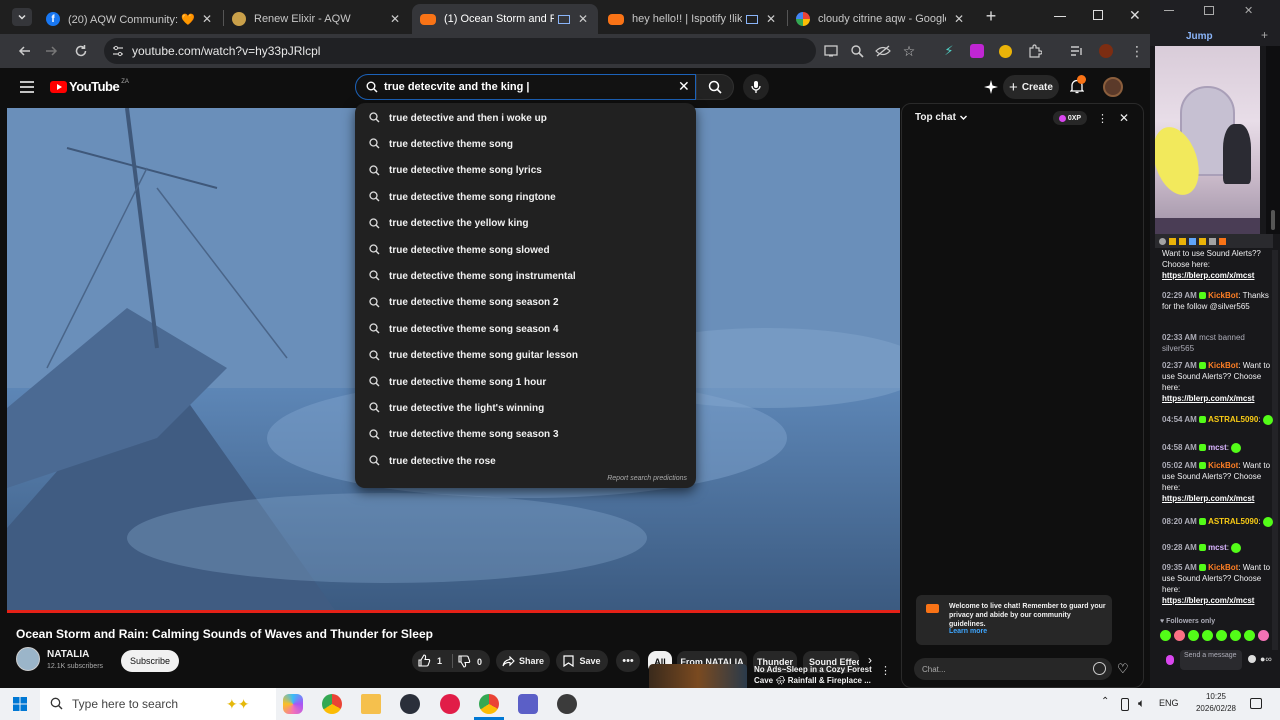  Describe the element at coordinates (68, 654) in the screenshot. I see `channel-name: NATALIA` at that location.